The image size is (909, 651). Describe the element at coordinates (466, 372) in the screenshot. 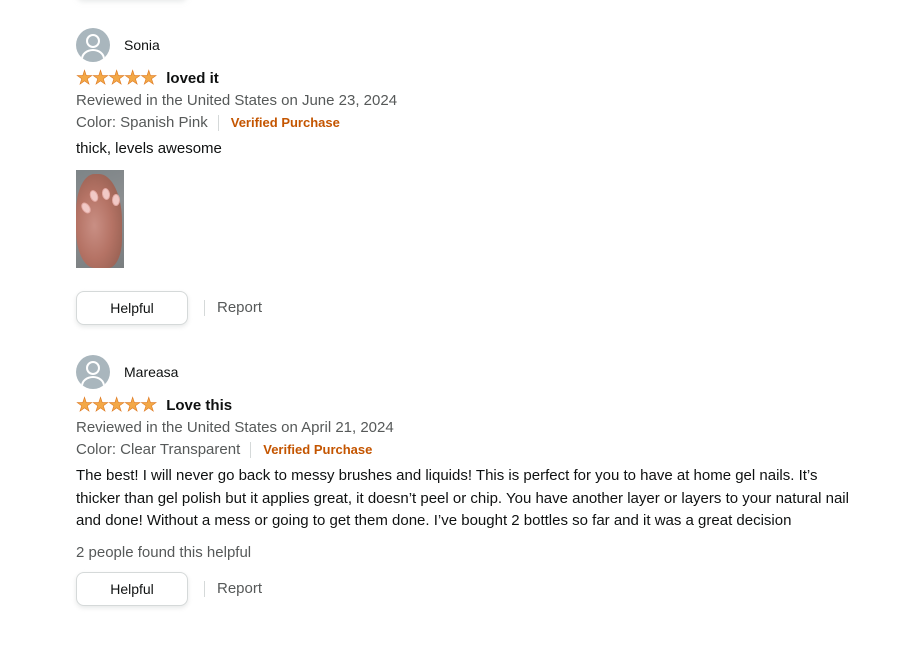

I see `reviewer-profile: Mareasa` at that location.